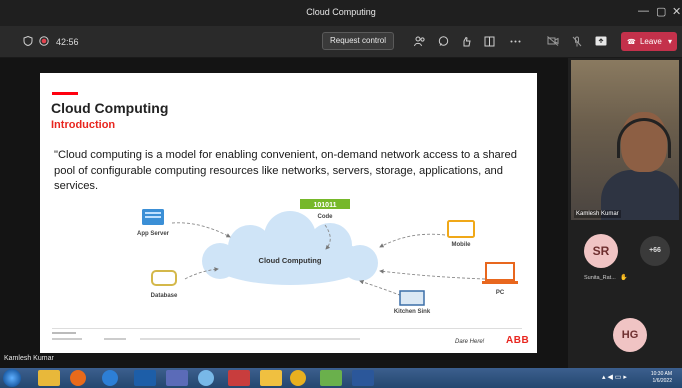 The width and height of the screenshot is (682, 388). Describe the element at coordinates (49, 378) in the screenshot. I see `file-explorer-icon` at that location.